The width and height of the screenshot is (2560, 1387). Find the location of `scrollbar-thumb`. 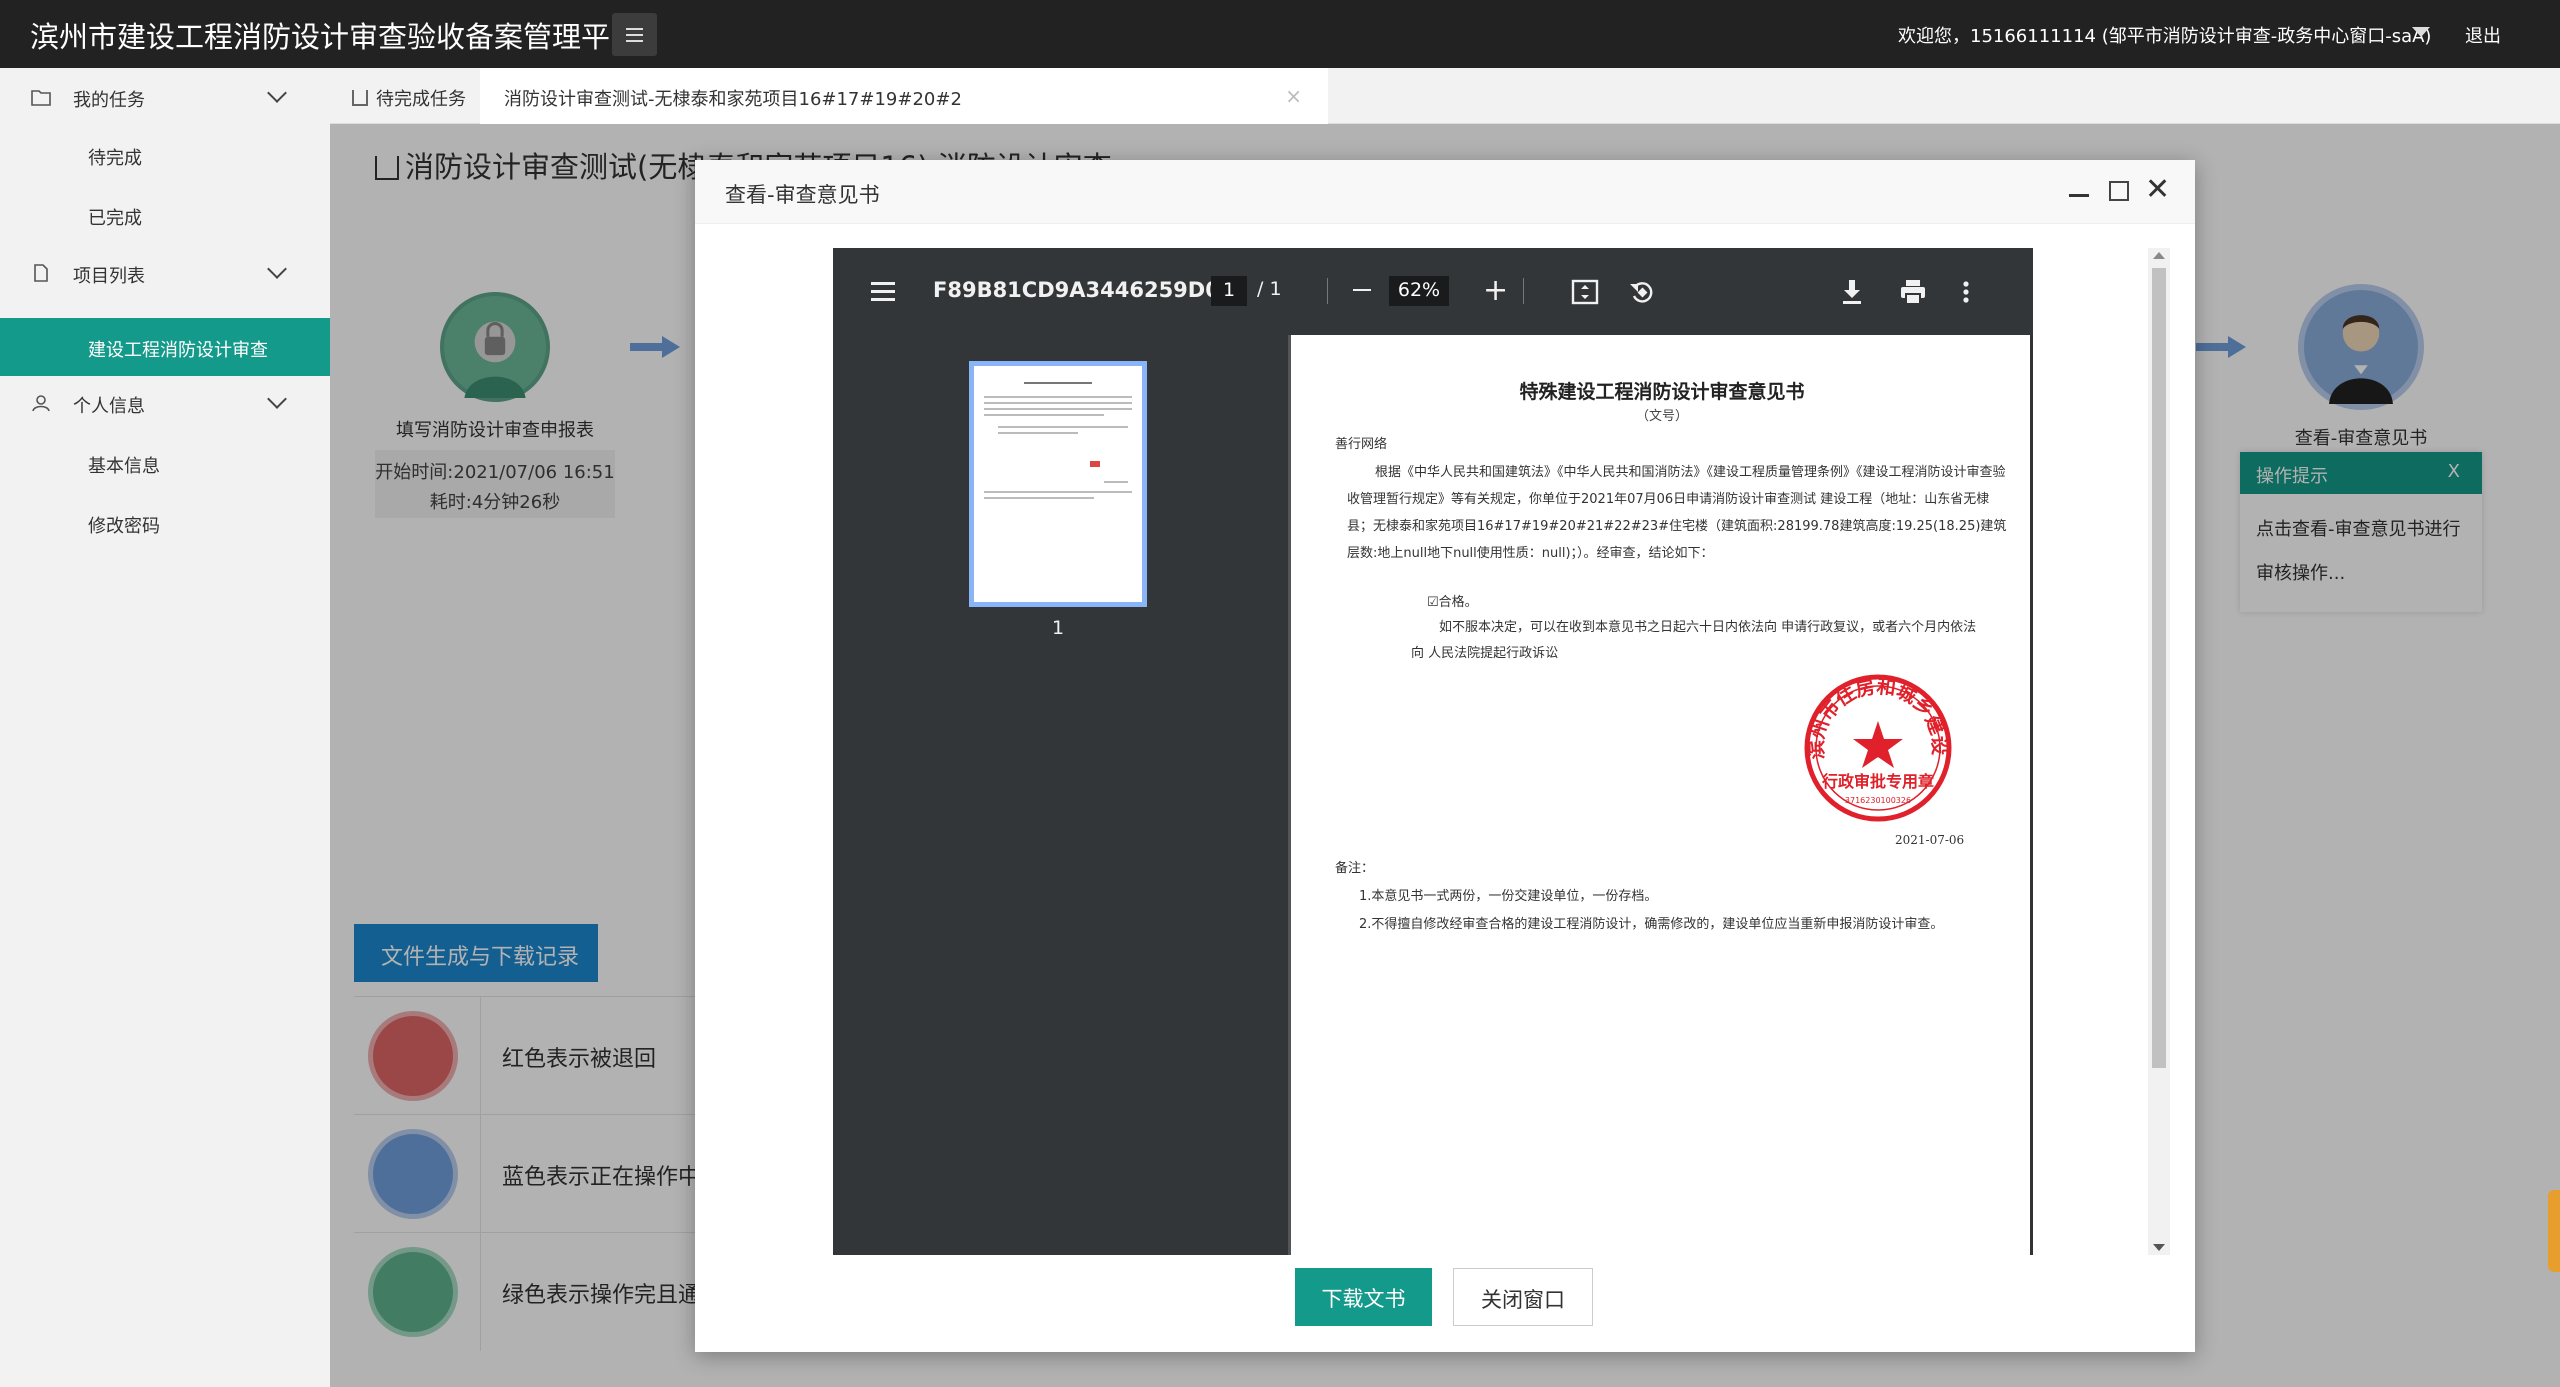

scrollbar-thumb is located at coordinates (2159, 668).